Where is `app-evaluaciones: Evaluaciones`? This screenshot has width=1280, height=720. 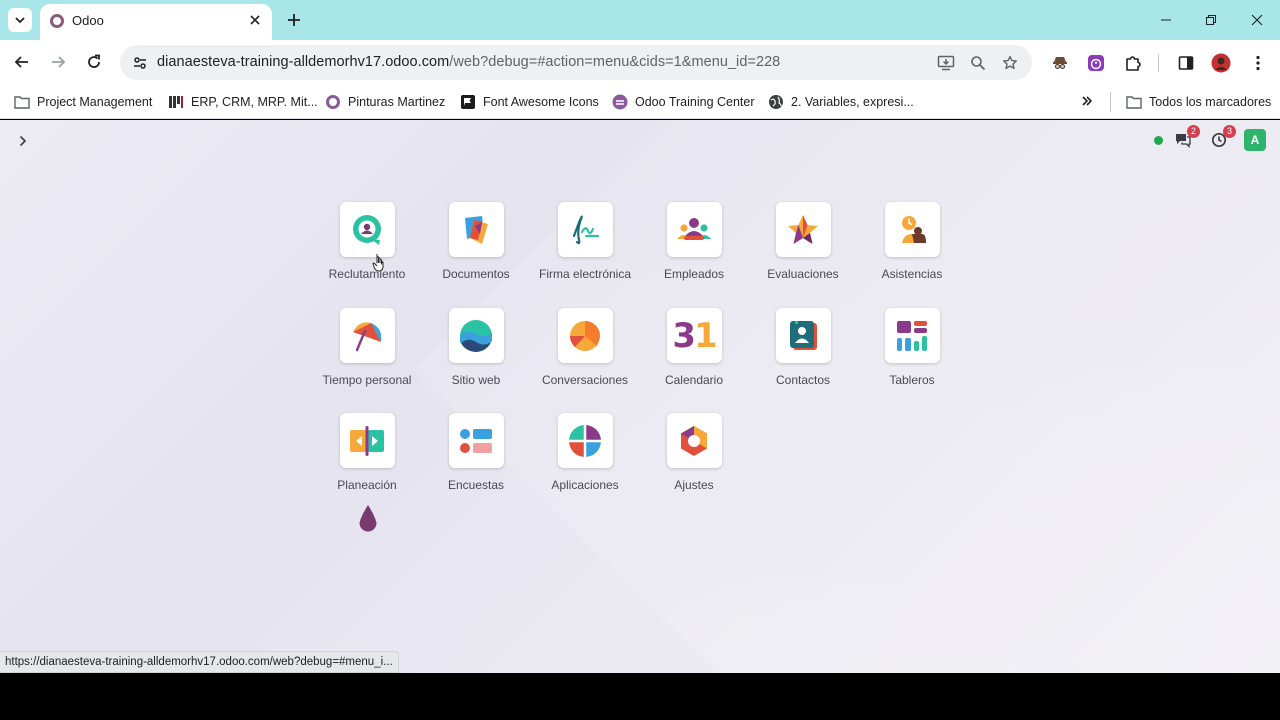
app-evaluaciones: Evaluaciones is located at coordinates (803, 241).